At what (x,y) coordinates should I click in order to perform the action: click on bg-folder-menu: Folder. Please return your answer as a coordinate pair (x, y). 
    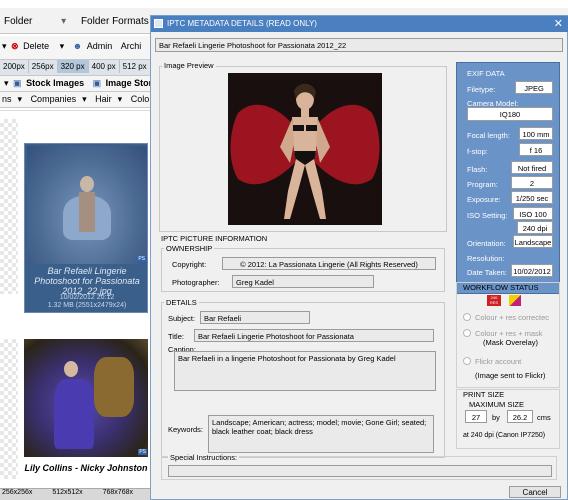
    Looking at the image, I should click on (18, 21).